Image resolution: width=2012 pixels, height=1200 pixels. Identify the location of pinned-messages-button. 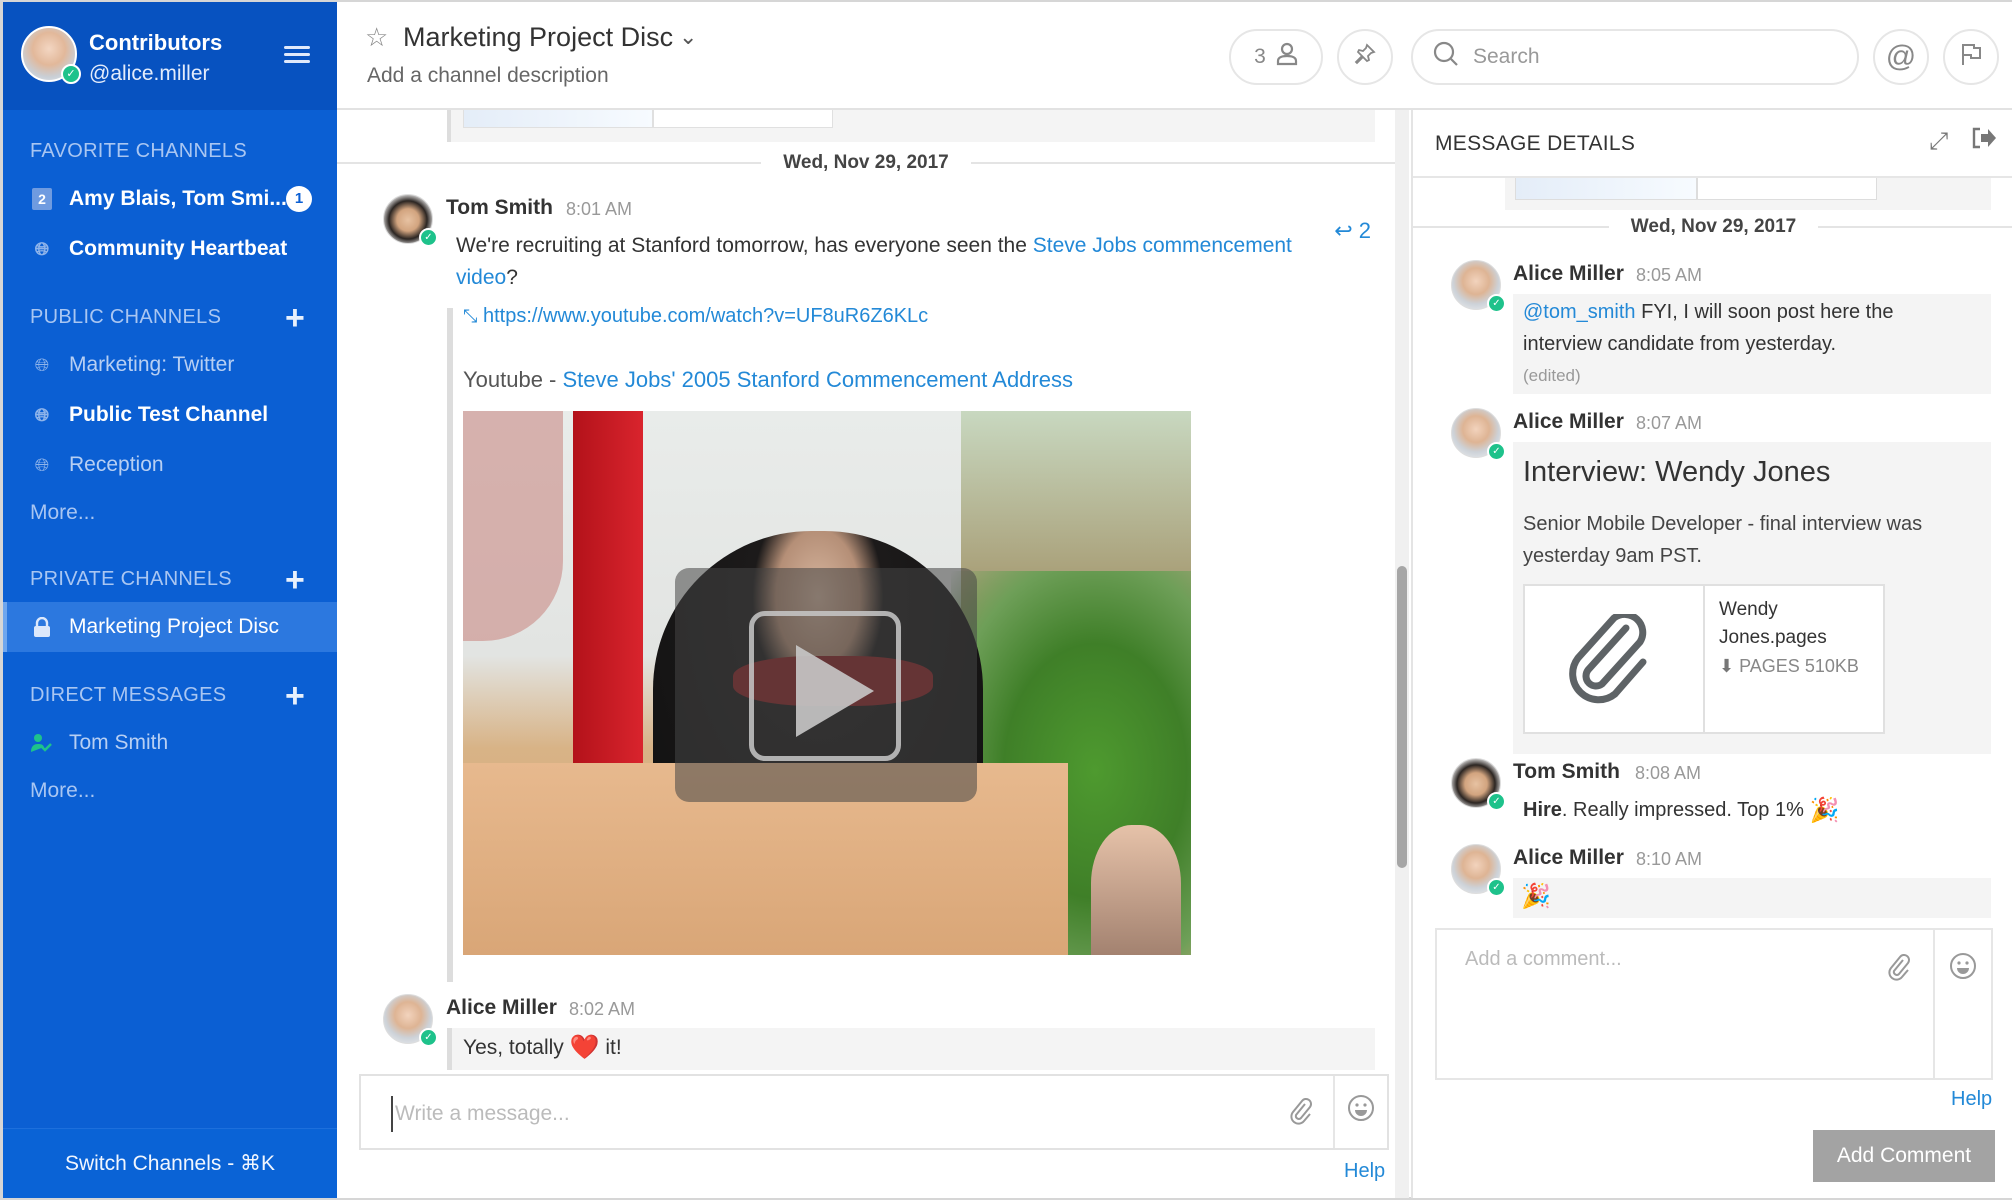
(1365, 57).